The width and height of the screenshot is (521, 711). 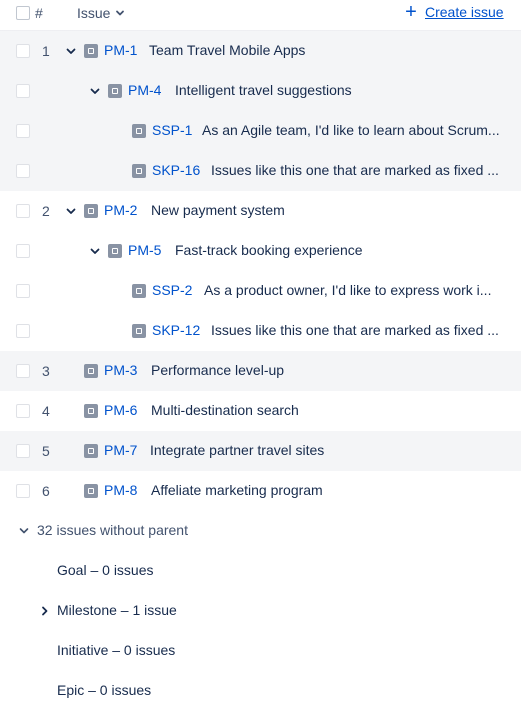 I want to click on create-issue-button: + Create issue, so click(x=454, y=12).